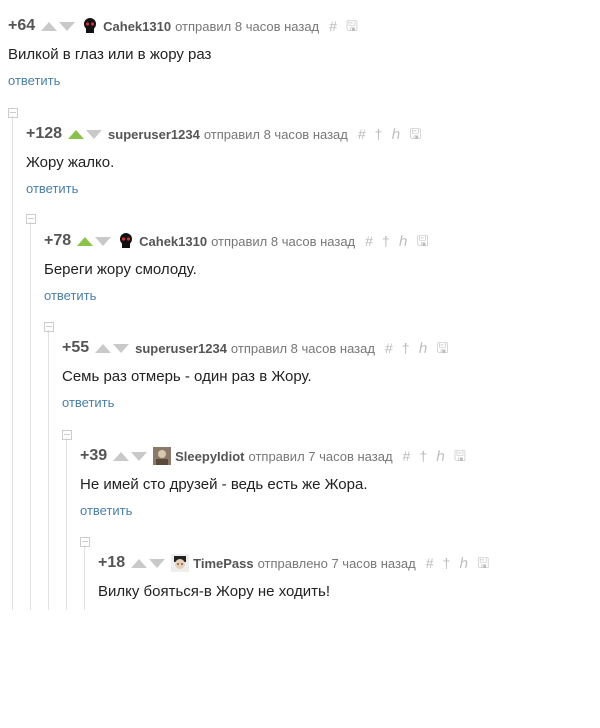 Image resolution: width=600 pixels, height=728 pixels. I want to click on comment-rating: +55, so click(76, 347).